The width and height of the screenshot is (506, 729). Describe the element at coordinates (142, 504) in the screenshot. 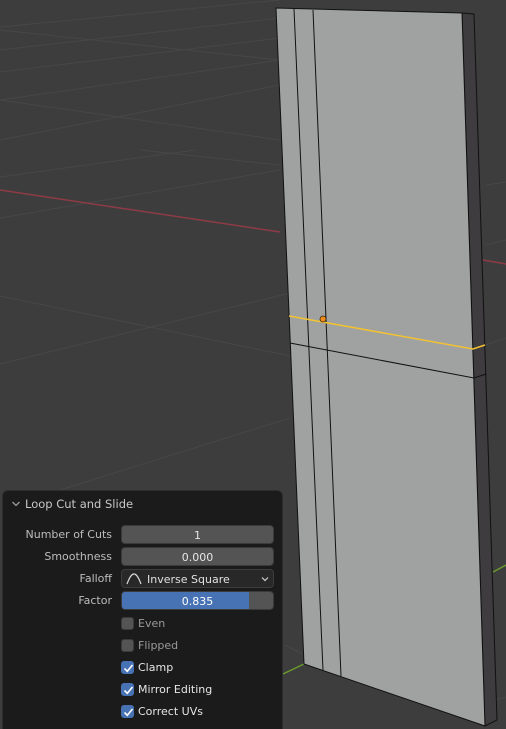

I see `operator-panel-header: Loop Cut and Slide` at that location.